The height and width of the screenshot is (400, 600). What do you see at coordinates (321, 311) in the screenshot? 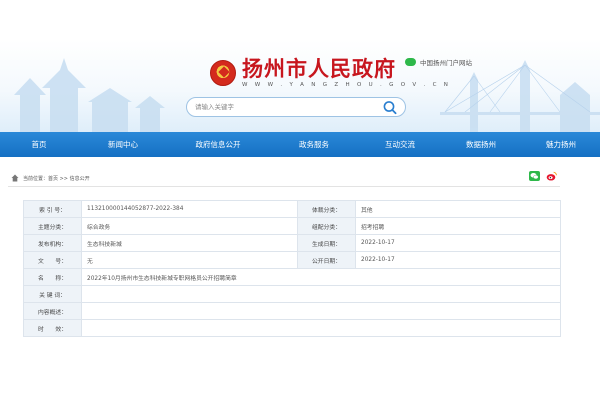
I see `summary-value` at bounding box center [321, 311].